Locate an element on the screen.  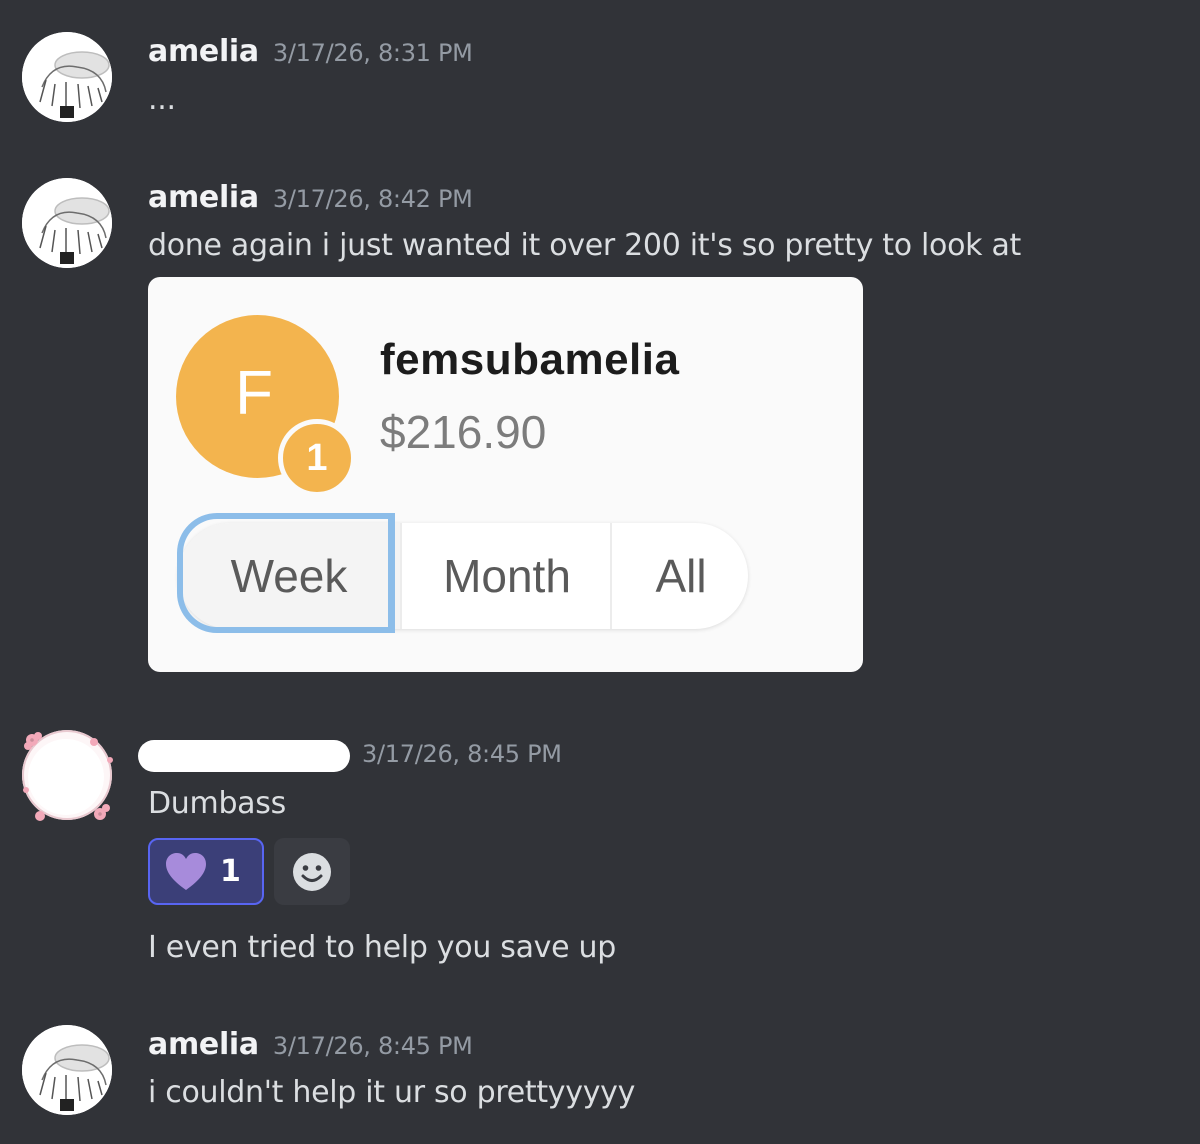
message-text: i couldn't help it ur so prettyyyyy is located at coordinates (392, 1092).